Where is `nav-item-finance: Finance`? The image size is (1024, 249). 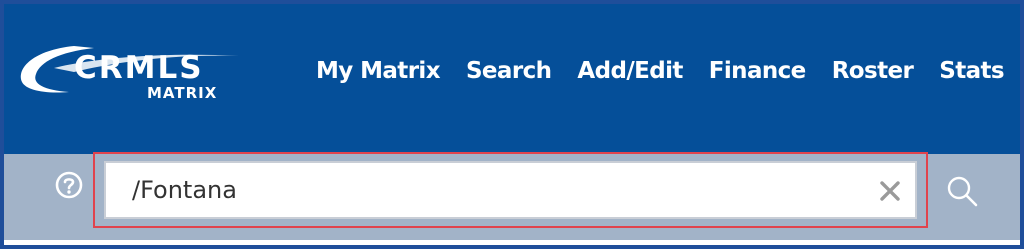 nav-item-finance: Finance is located at coordinates (757, 71).